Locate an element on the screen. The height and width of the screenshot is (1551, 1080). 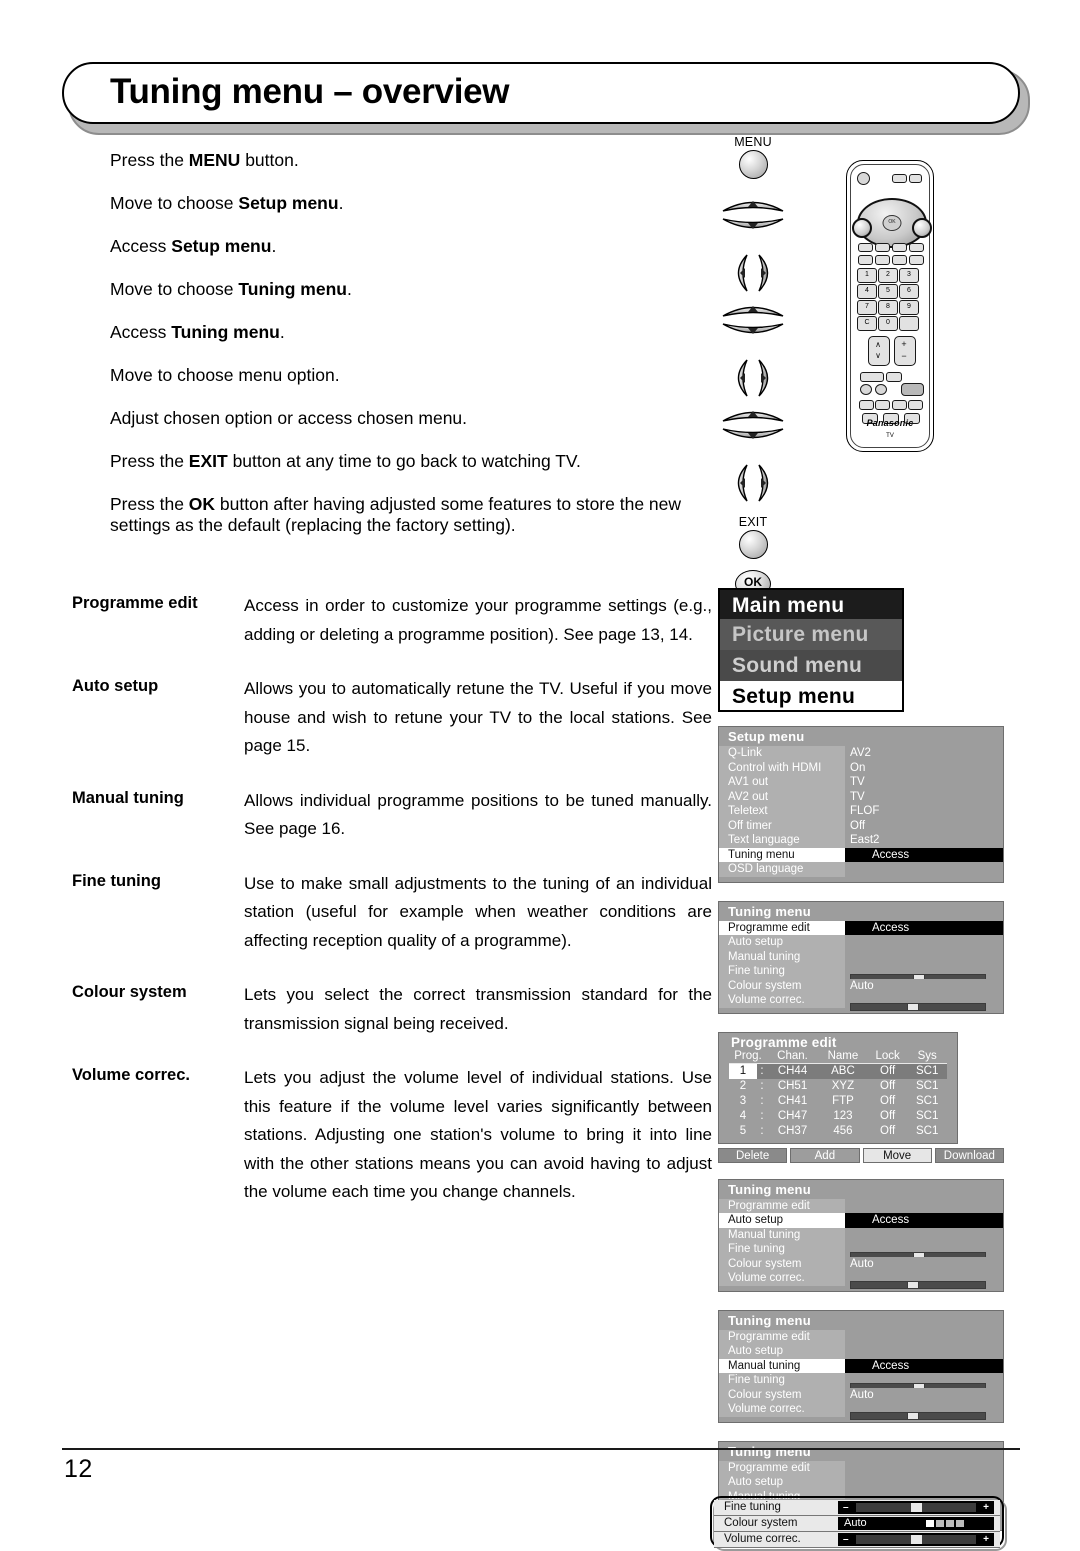
table-header-row: Prog. Chan. Name Lock Sys is located at coordinates (838, 1056).